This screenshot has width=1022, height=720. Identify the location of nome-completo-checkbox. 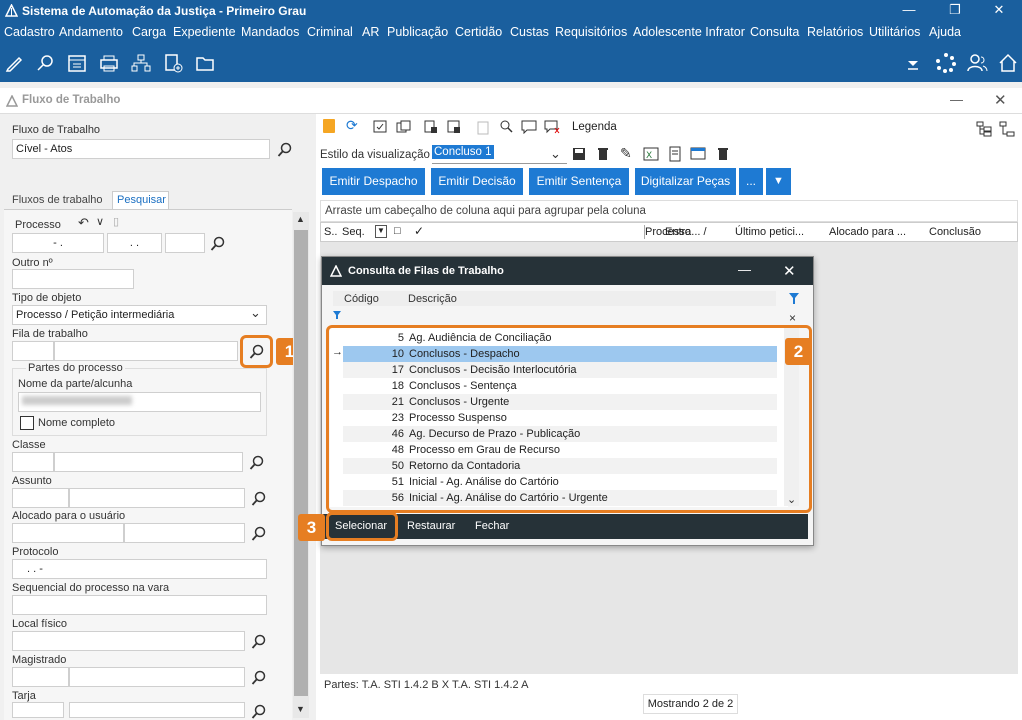
(27, 423).